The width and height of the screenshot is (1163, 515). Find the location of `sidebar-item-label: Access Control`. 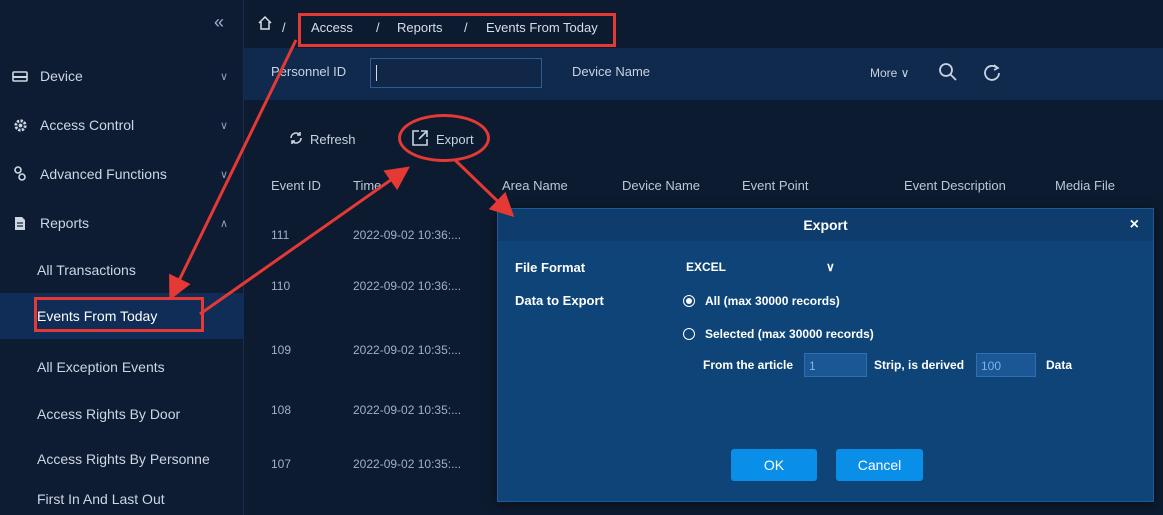

sidebar-item-label: Access Control is located at coordinates (87, 125).